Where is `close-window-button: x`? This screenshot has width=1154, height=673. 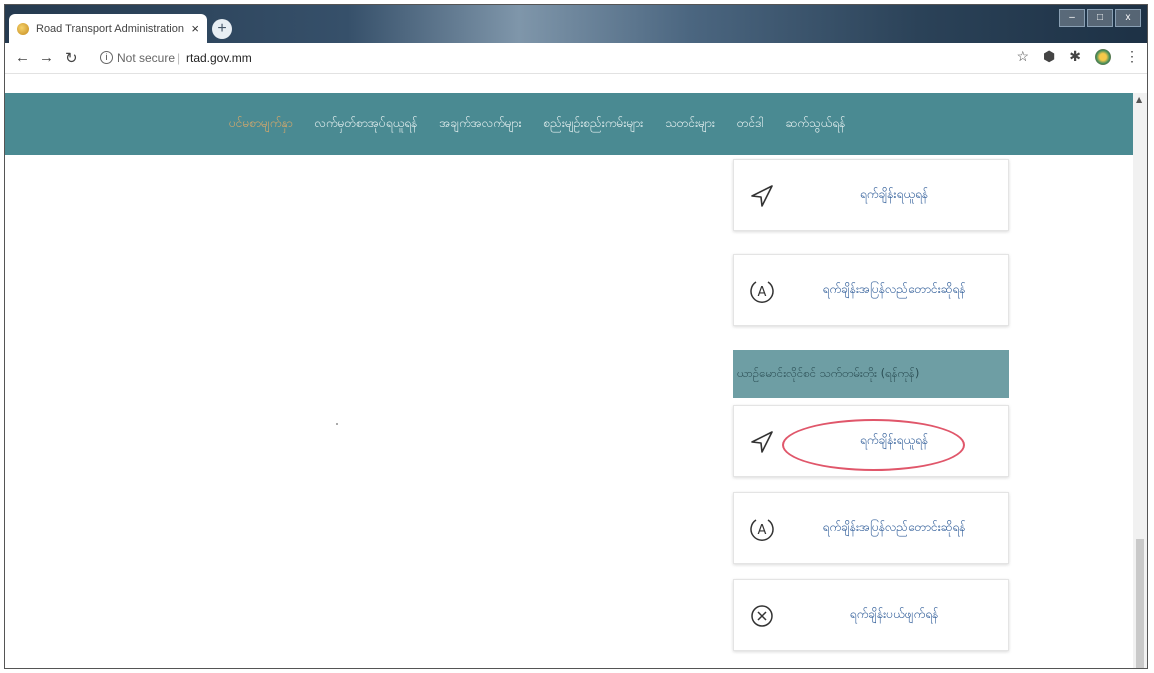
close-window-button: x is located at coordinates (1128, 18).